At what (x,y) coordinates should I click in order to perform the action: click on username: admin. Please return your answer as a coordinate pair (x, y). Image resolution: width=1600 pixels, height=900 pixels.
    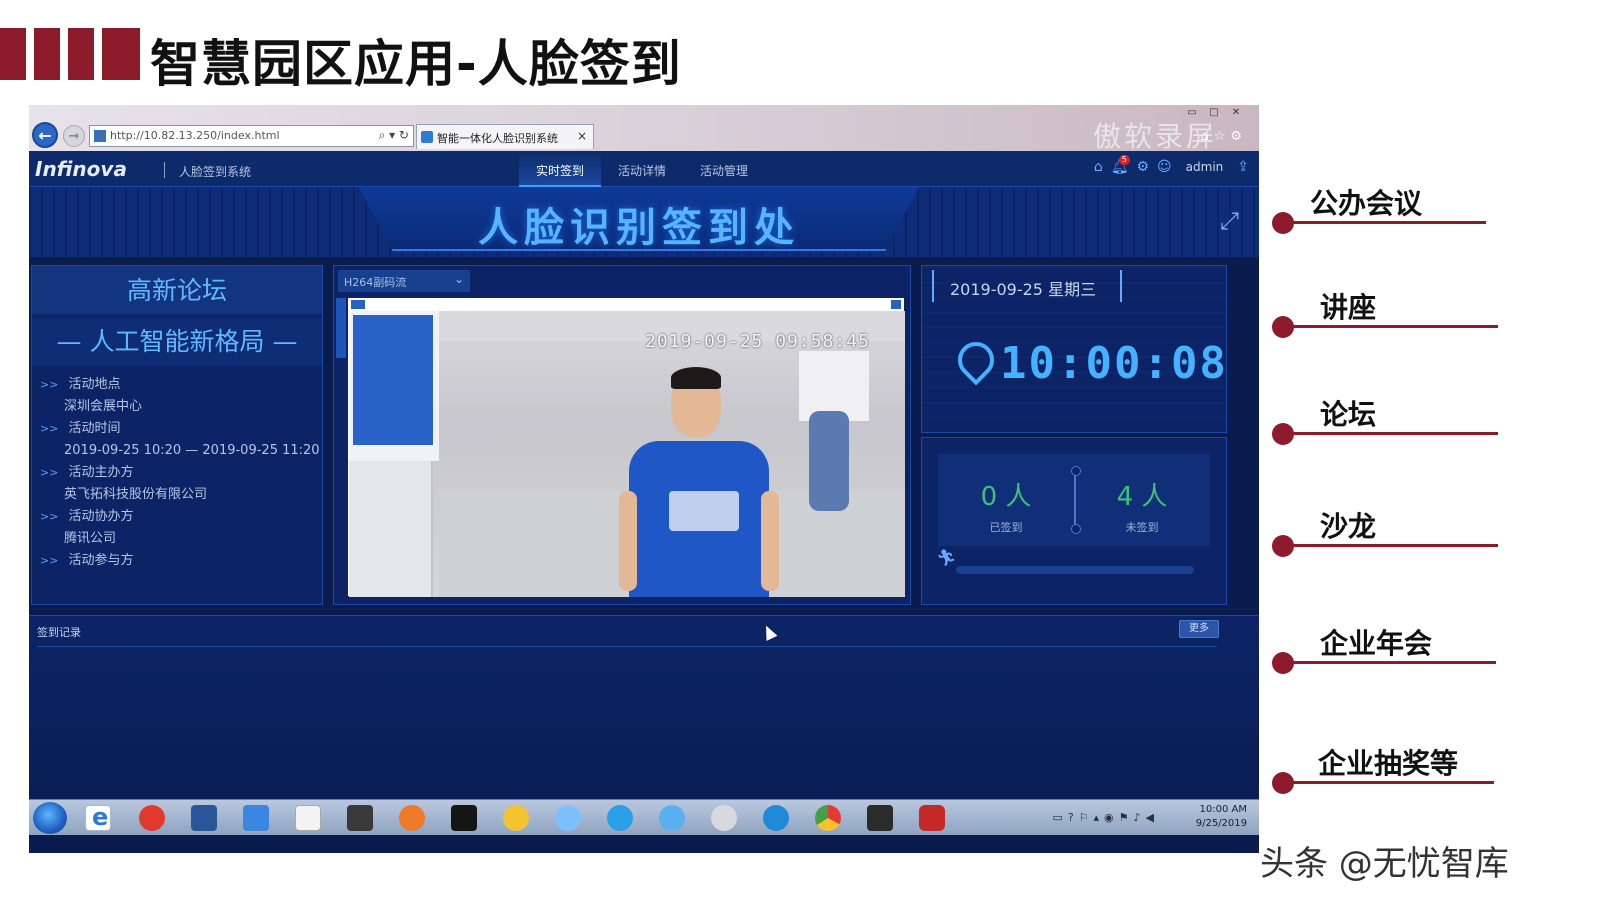
    Looking at the image, I should click on (1205, 167).